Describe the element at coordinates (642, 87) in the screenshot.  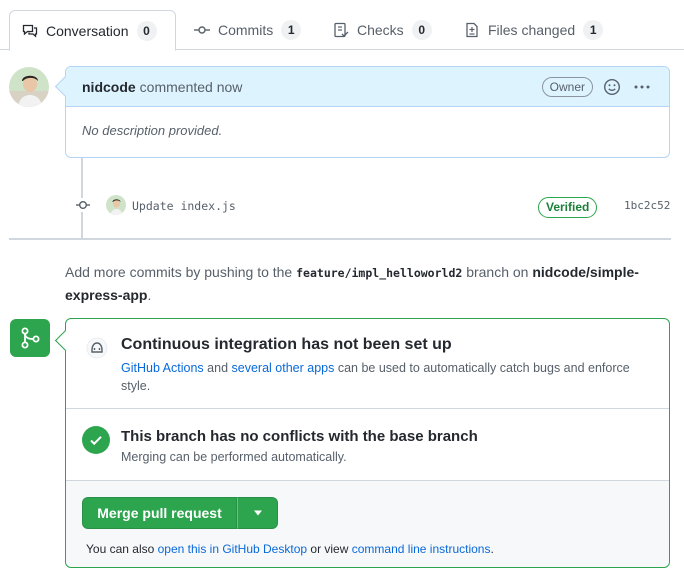
I see `kebab-horizontal-icon` at that location.